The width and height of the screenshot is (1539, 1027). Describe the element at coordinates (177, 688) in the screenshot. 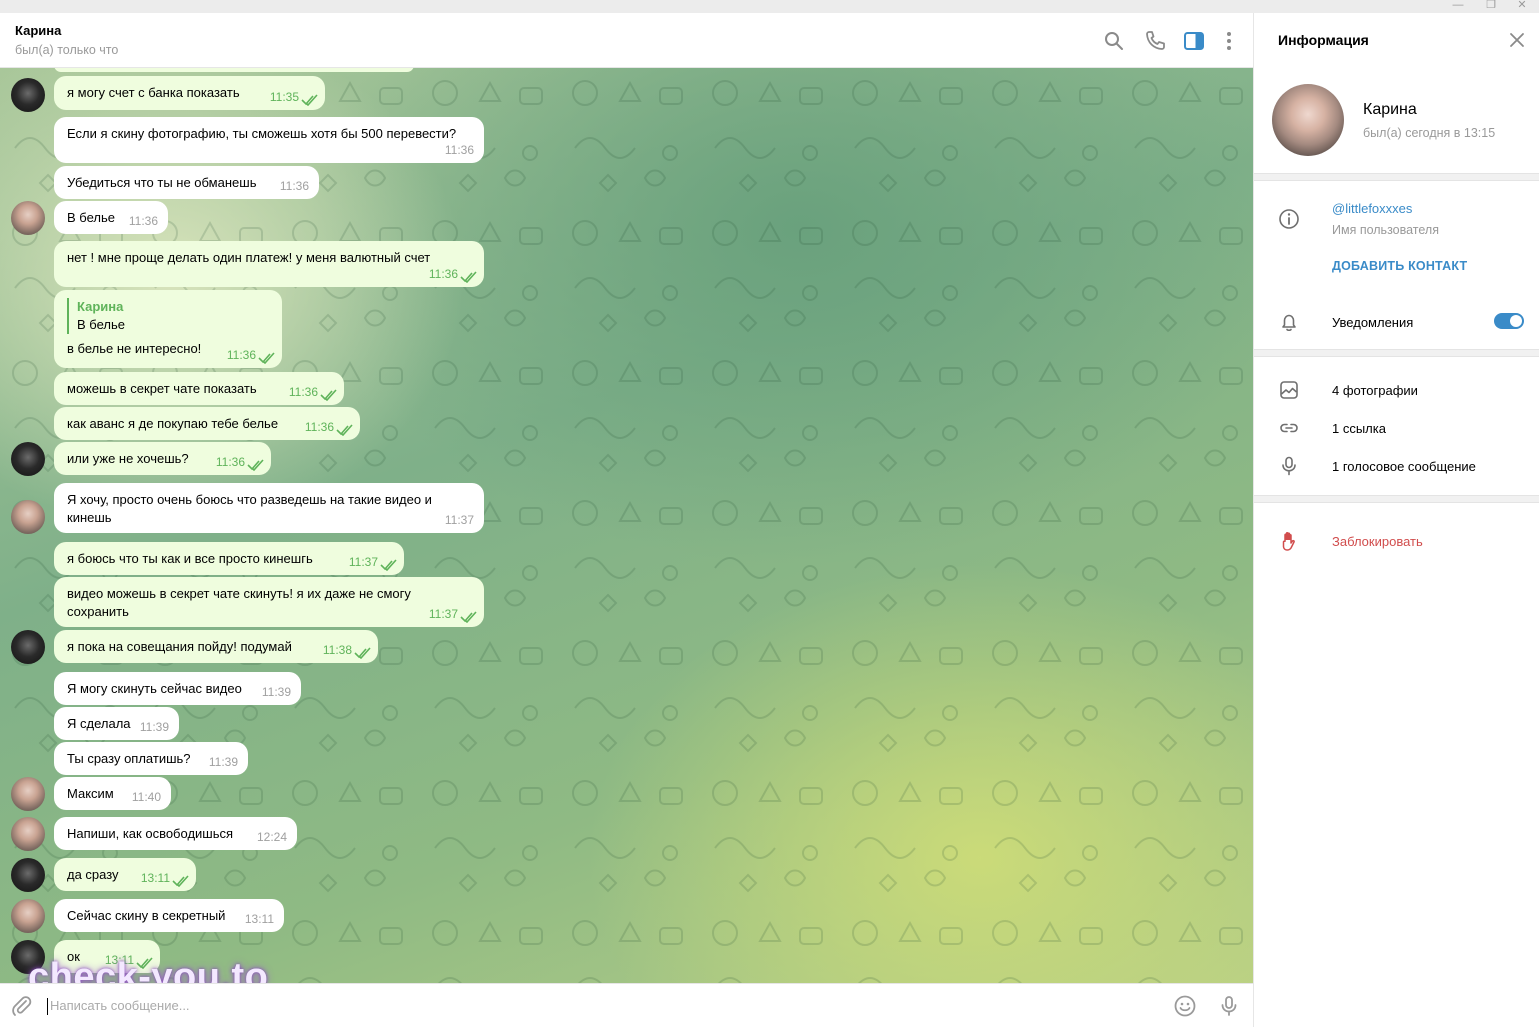

I see `message-bubble: Я могу скинуть сейчас видео 11:39` at that location.